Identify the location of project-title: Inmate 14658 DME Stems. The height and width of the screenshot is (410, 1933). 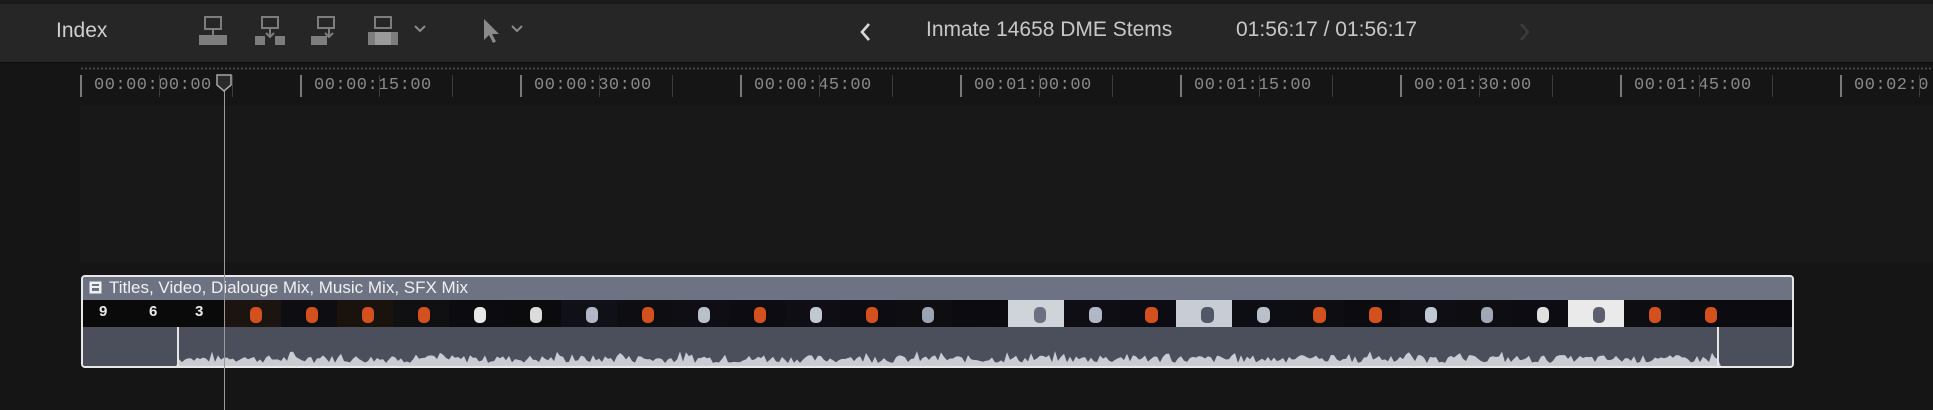
(1049, 29).